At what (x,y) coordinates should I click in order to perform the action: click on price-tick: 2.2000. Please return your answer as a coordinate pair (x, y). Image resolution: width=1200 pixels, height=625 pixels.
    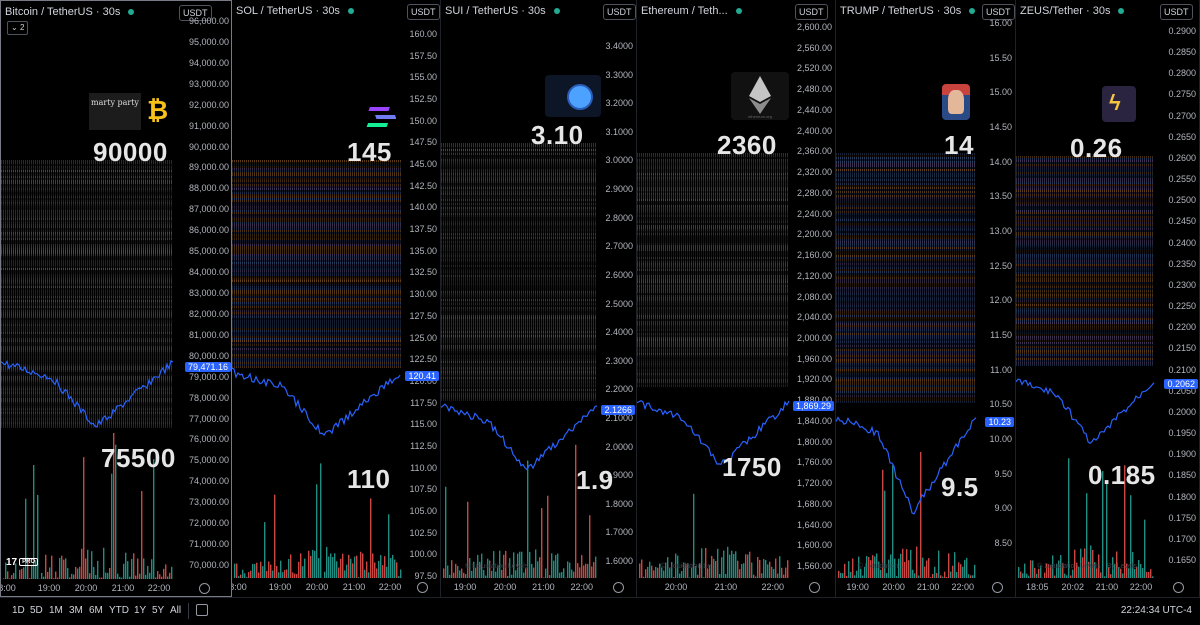
    Looking at the image, I should click on (619, 389).